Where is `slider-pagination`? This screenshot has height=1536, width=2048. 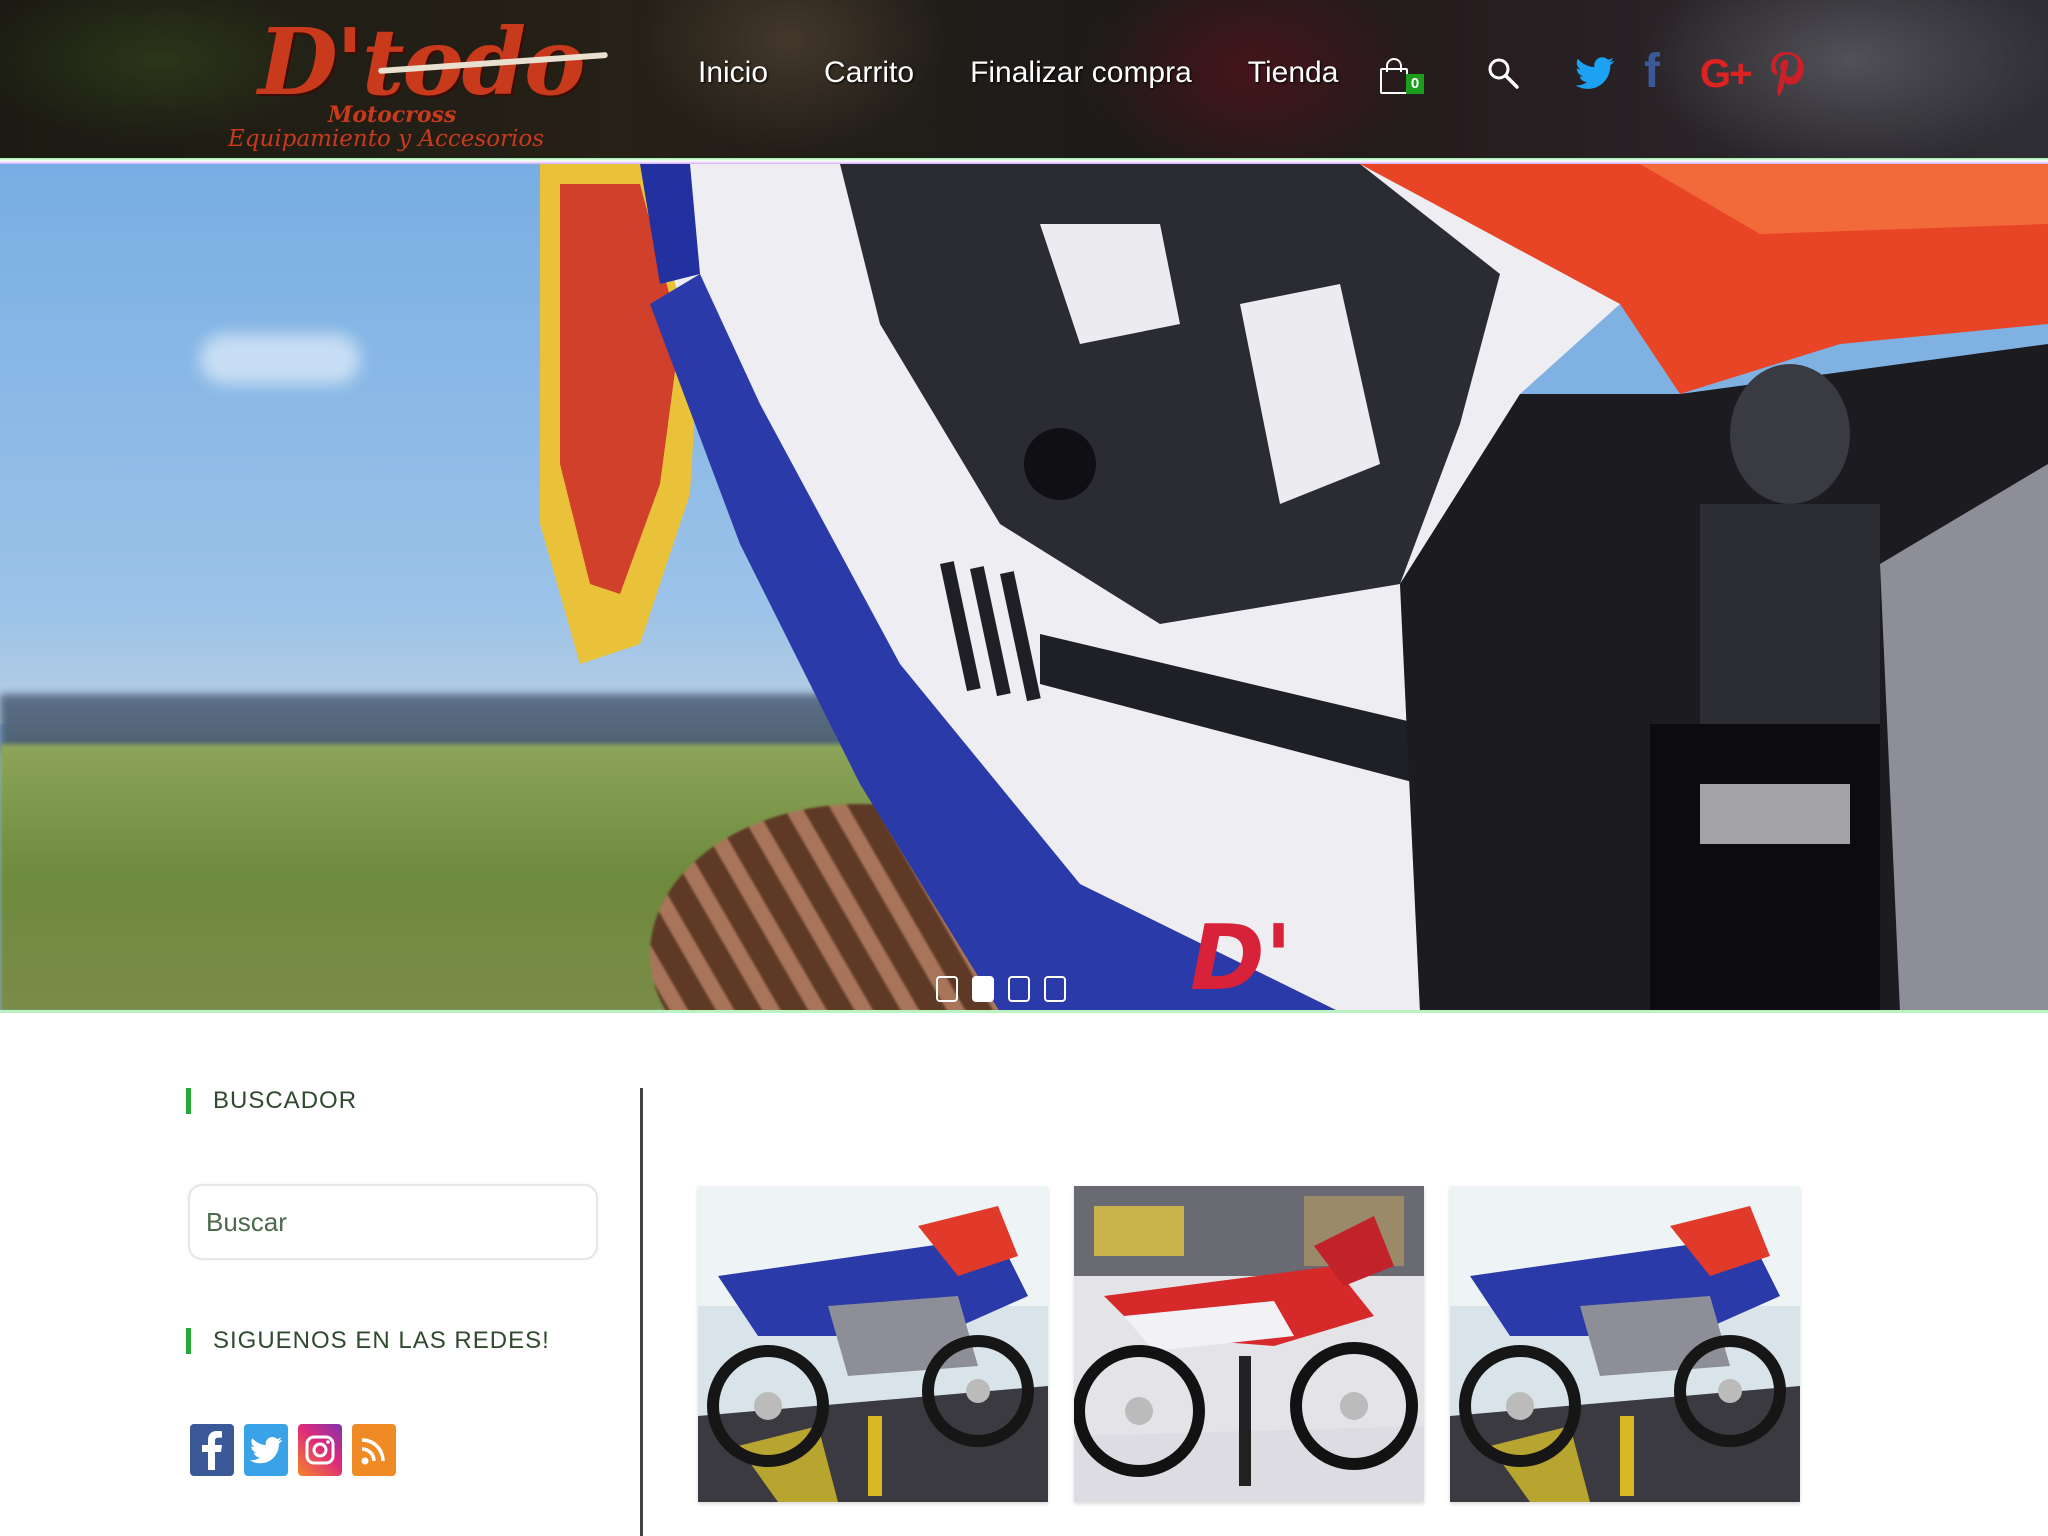
slider-pagination is located at coordinates (1008, 989).